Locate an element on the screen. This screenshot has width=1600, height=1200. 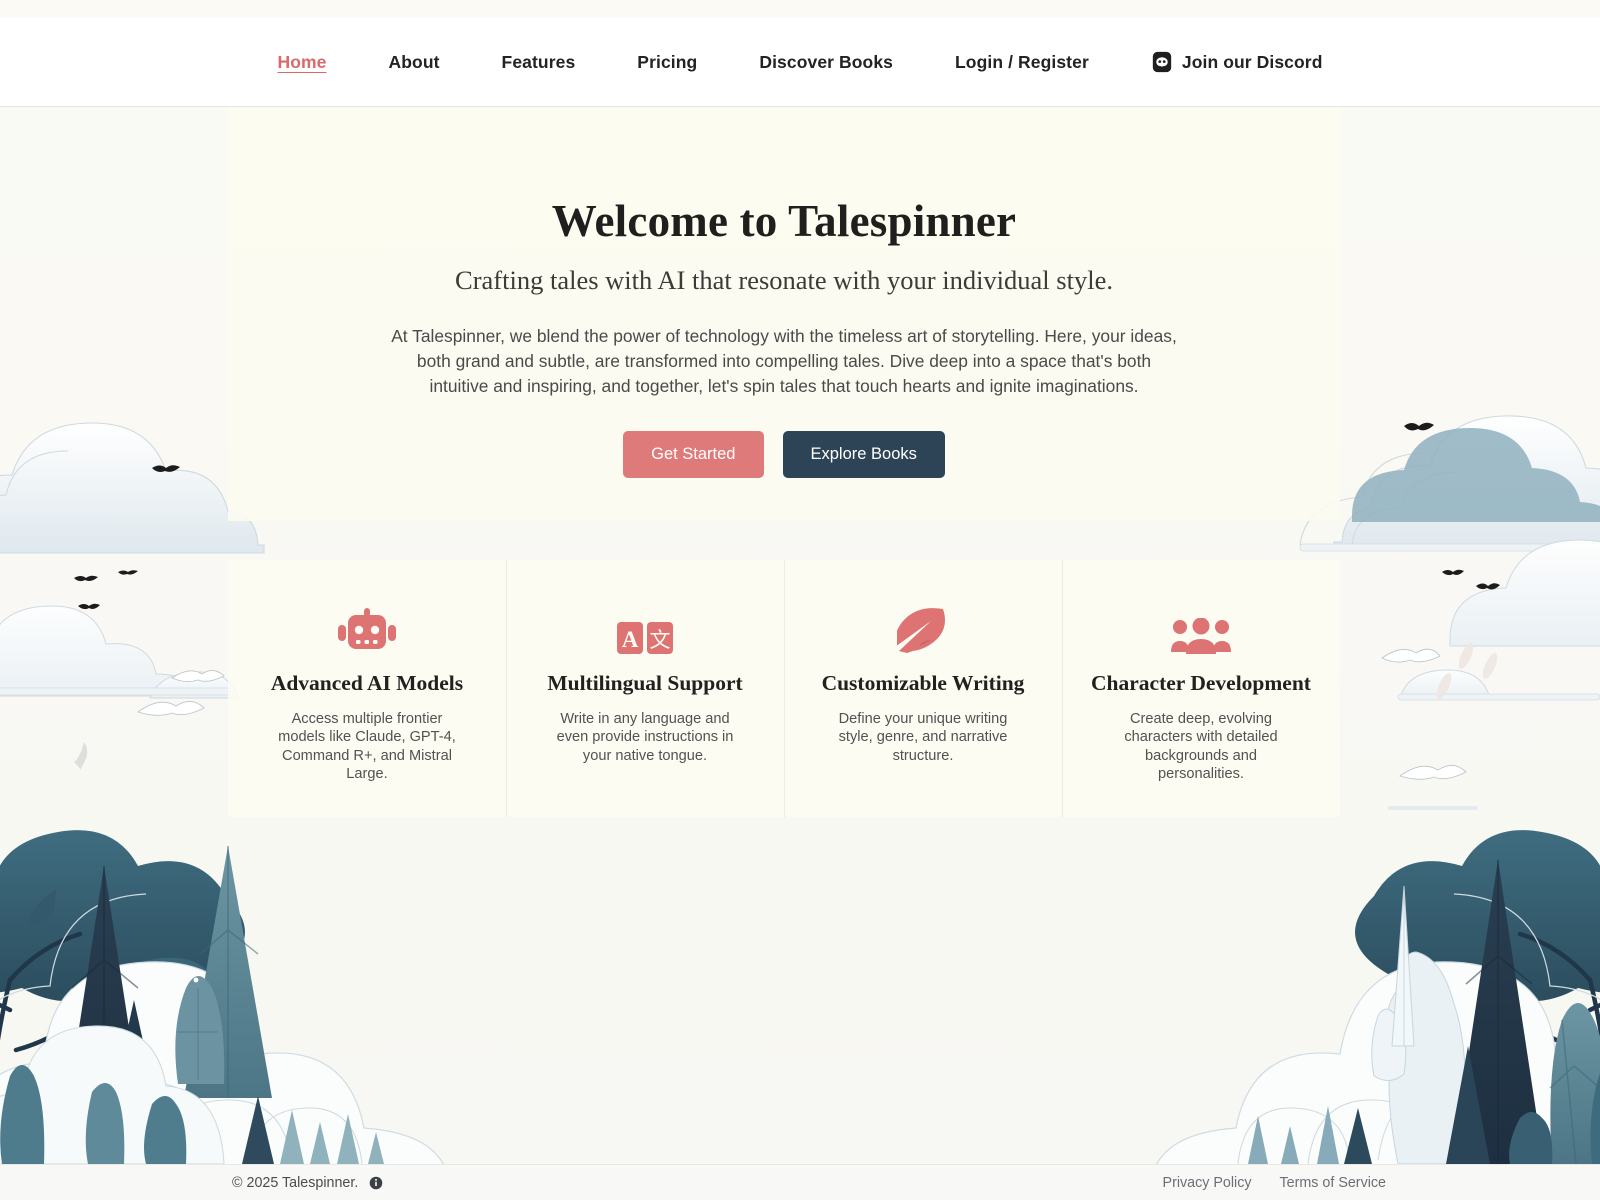
feather-icon is located at coordinates (923, 631).